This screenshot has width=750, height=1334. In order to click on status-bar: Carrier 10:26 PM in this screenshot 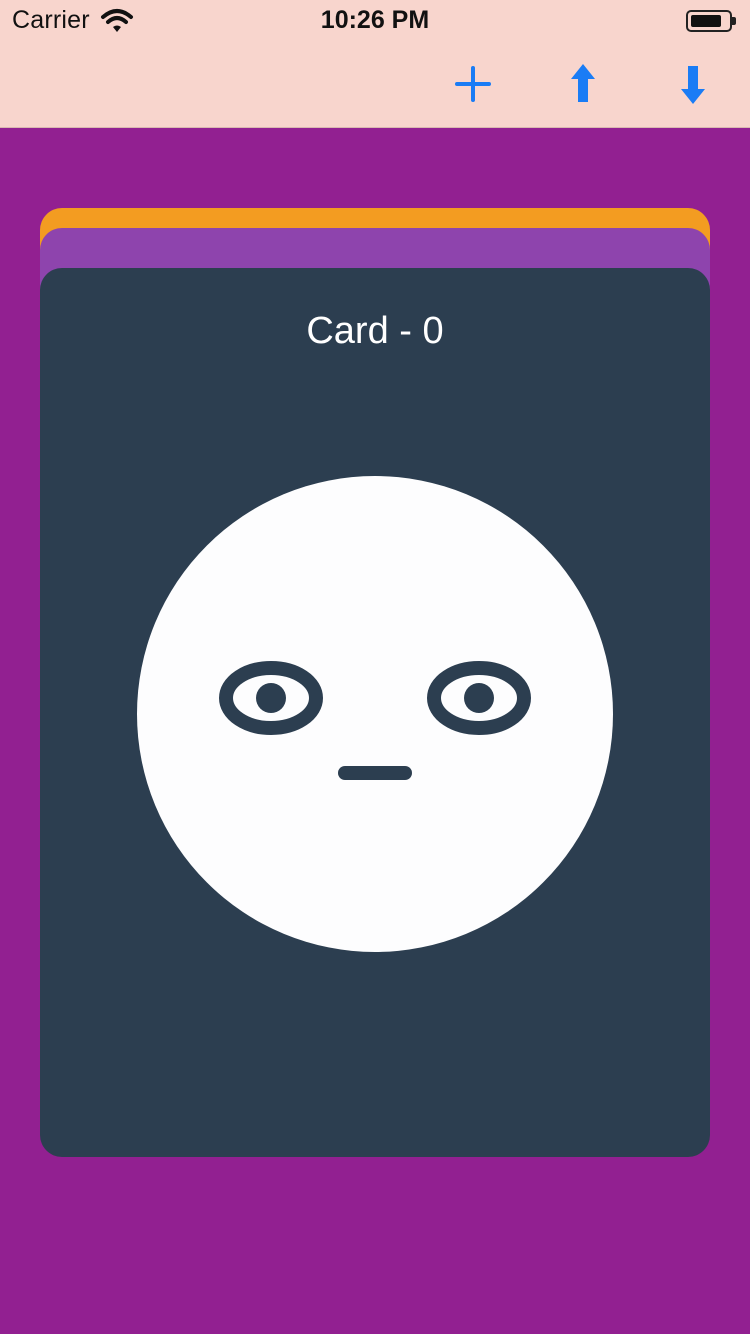, I will do `click(375, 20)`.